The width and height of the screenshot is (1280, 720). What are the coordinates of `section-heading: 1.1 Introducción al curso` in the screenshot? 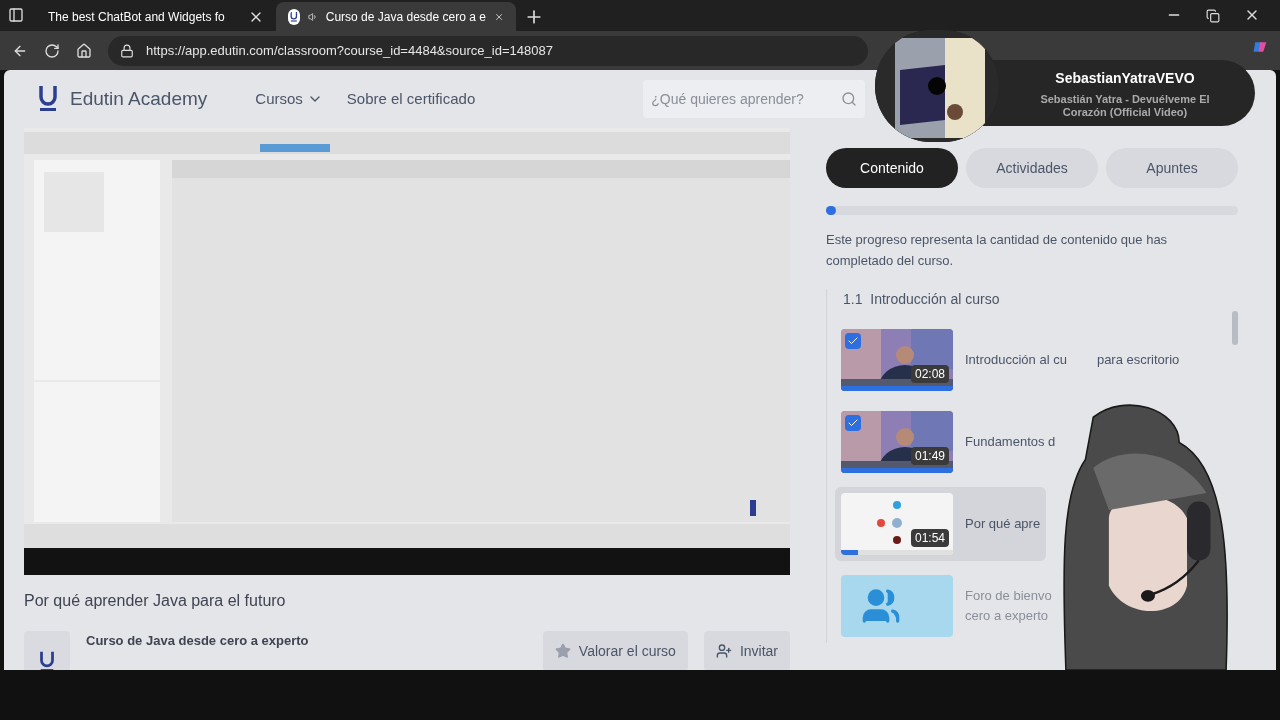 It's located at (1029, 303).